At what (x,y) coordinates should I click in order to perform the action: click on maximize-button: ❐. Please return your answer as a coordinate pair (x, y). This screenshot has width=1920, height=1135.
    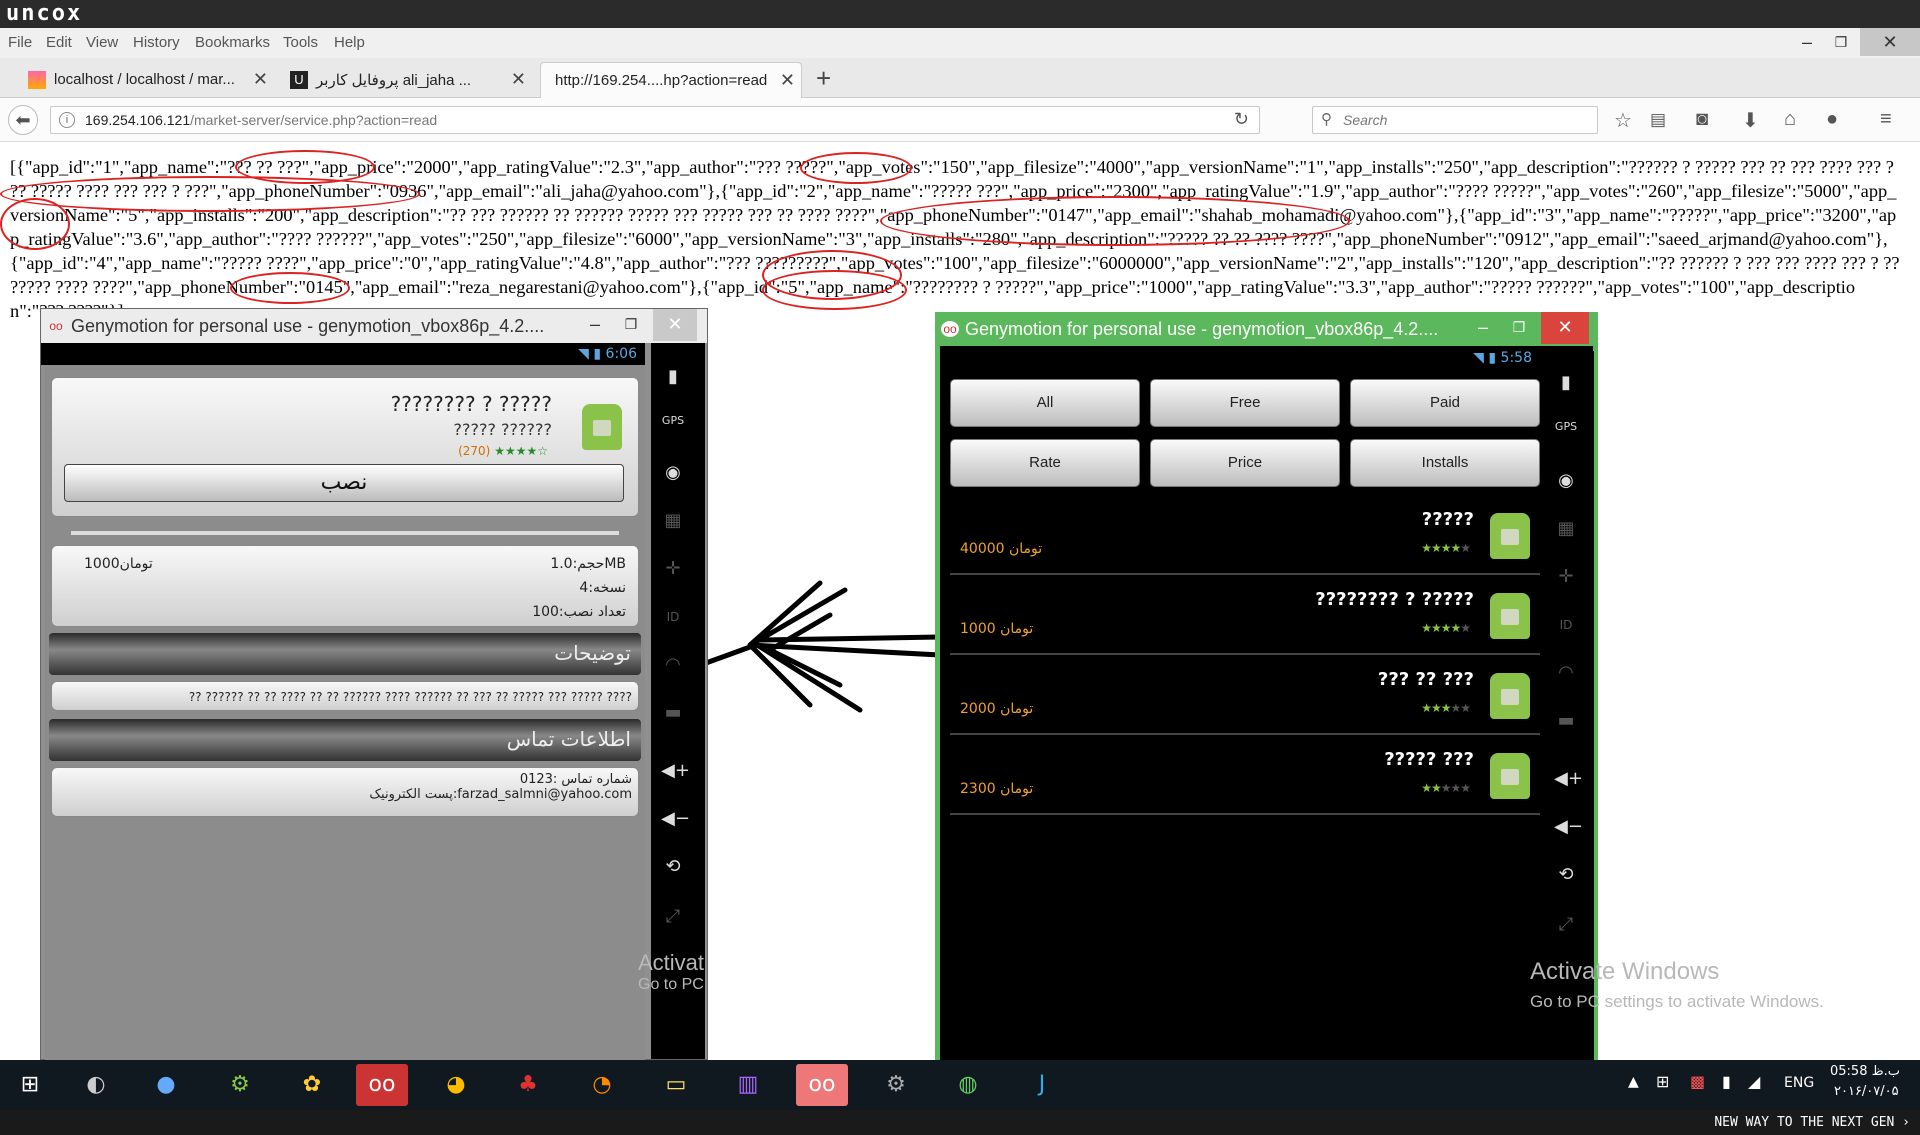
    Looking at the image, I should click on (1841, 42).